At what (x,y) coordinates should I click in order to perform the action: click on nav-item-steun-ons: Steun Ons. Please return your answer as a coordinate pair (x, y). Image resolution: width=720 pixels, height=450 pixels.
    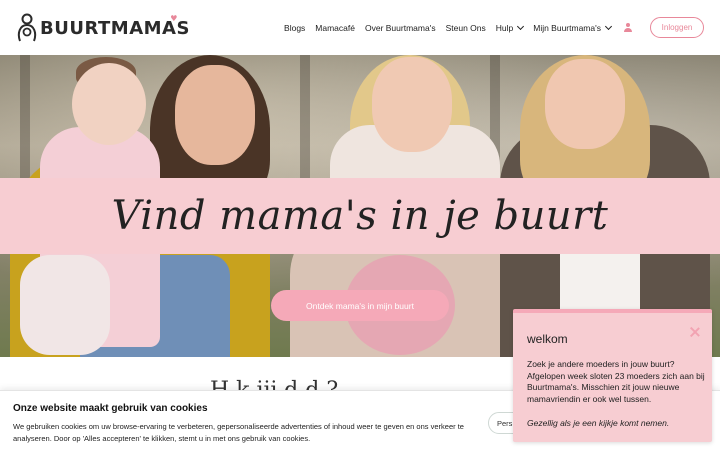
    Looking at the image, I should click on (466, 28).